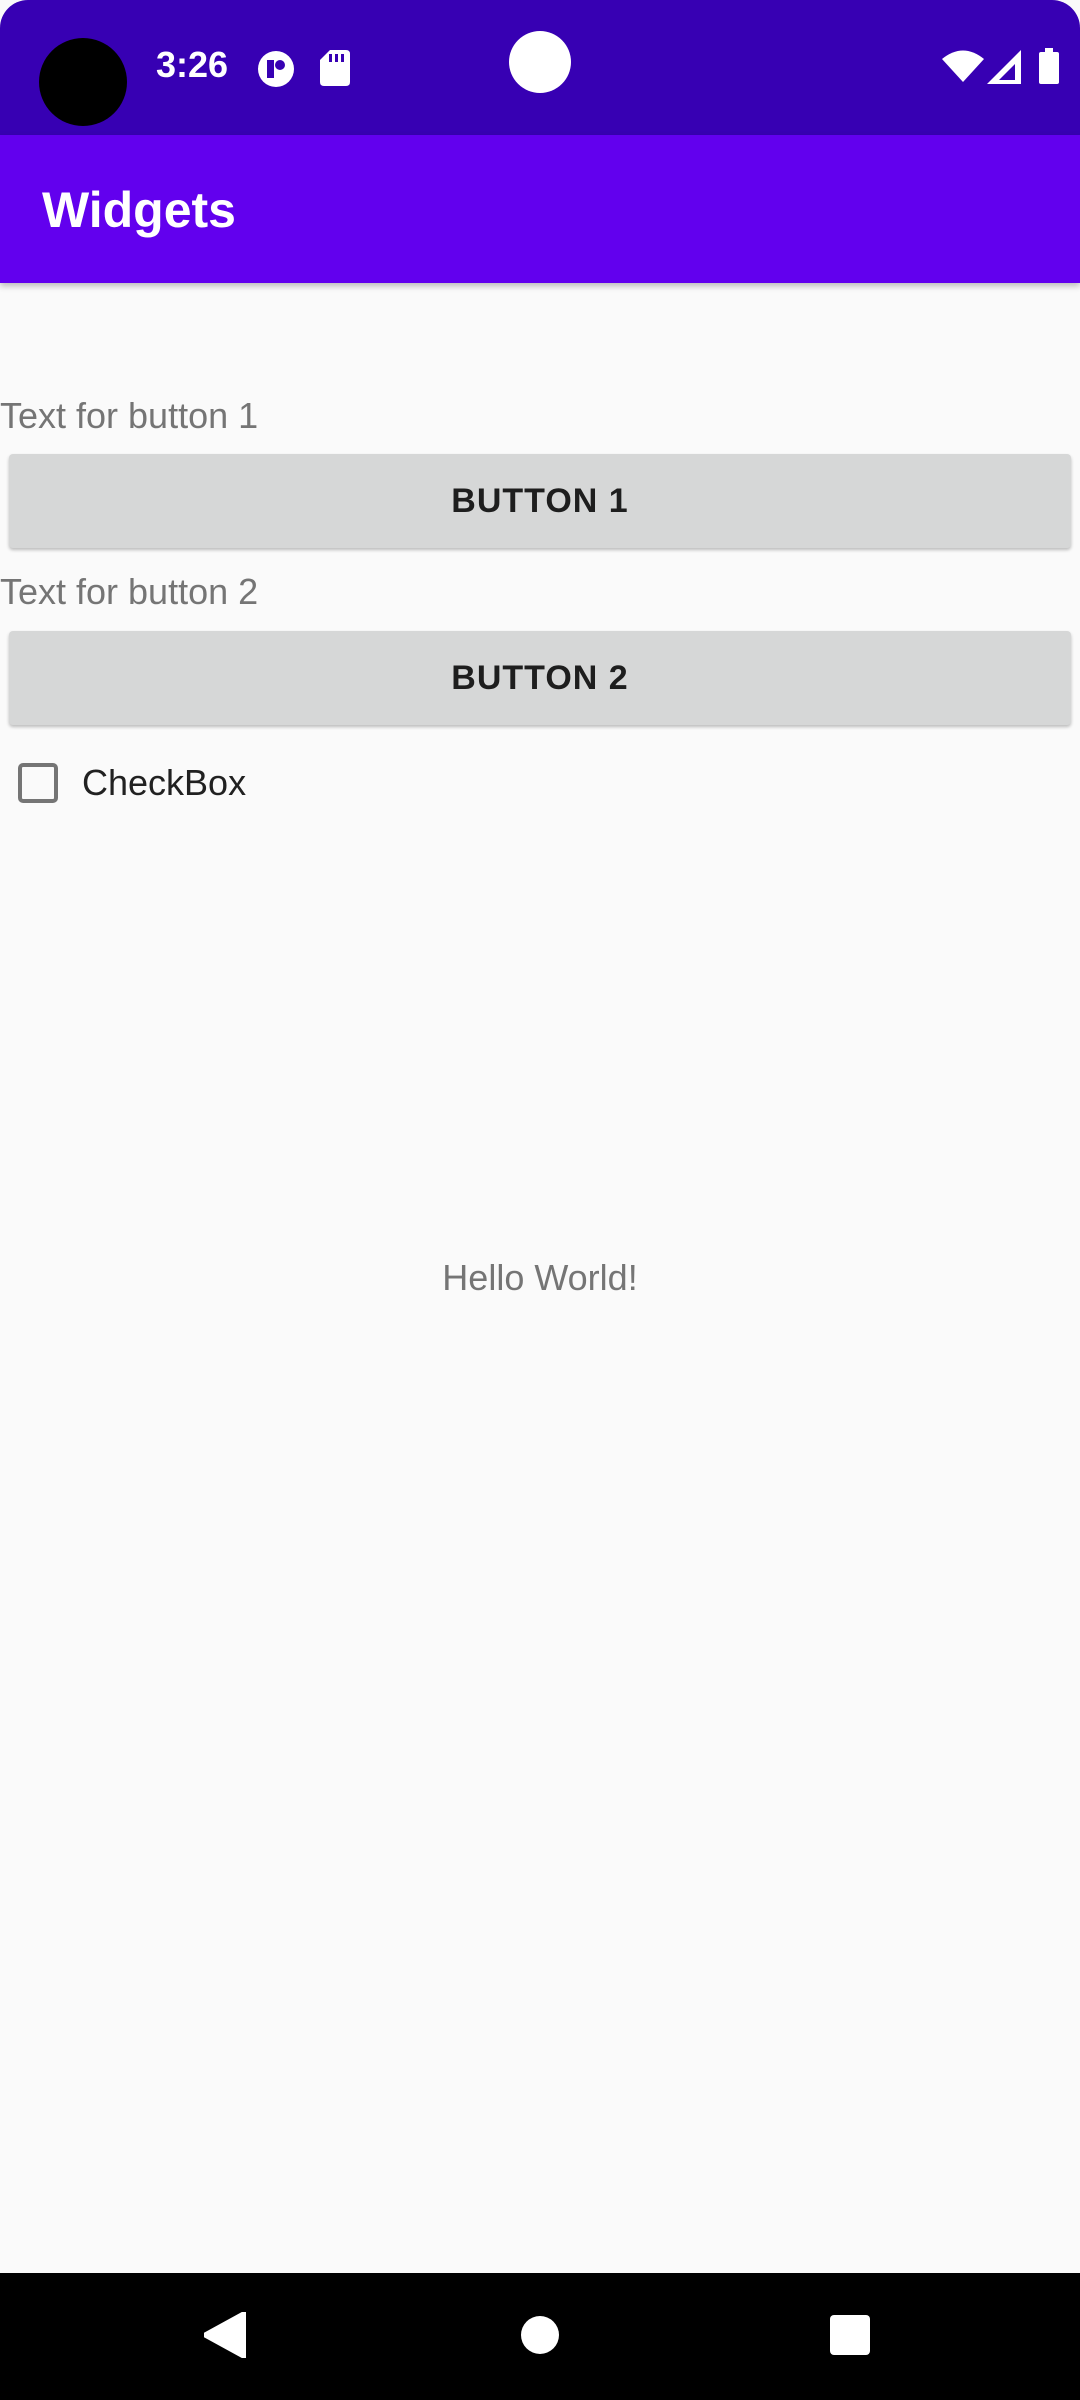 The height and width of the screenshot is (2400, 1080). I want to click on checkbox-box, so click(38, 783).